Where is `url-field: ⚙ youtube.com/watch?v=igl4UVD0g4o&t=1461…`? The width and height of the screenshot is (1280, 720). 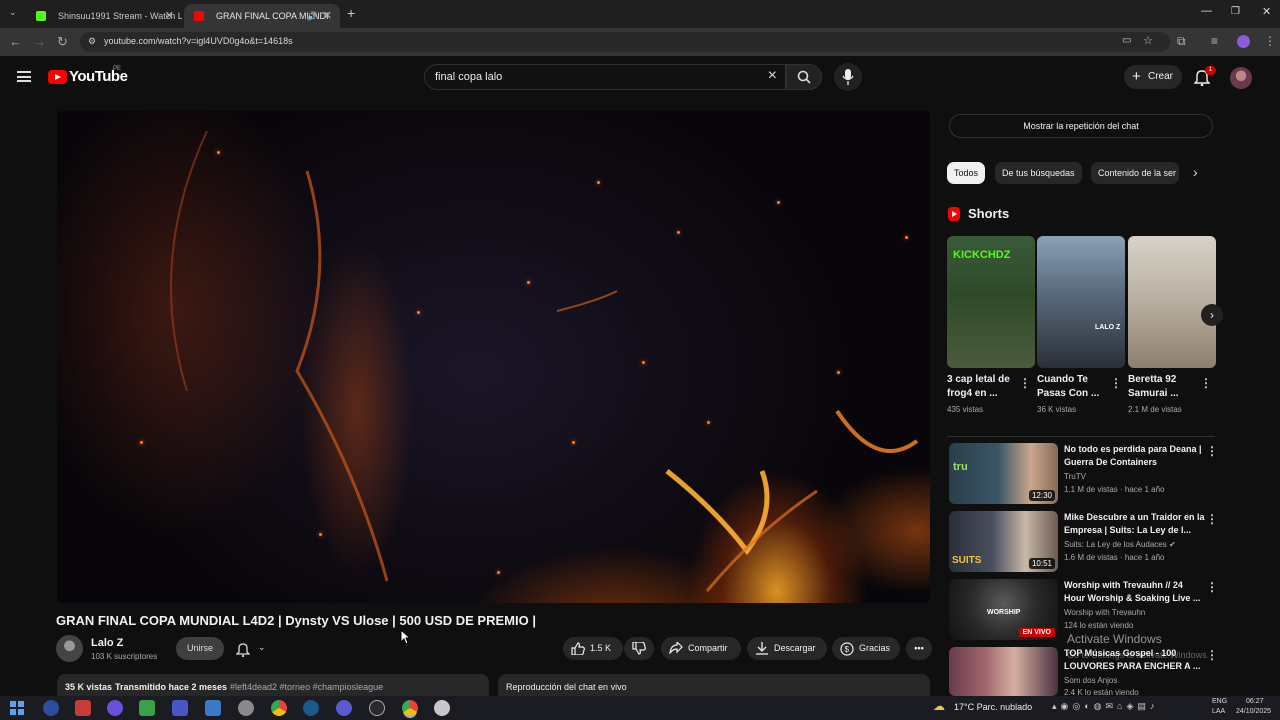 url-field: ⚙ youtube.com/watch?v=igl4UVD0g4o&t=1461… is located at coordinates (625, 42).